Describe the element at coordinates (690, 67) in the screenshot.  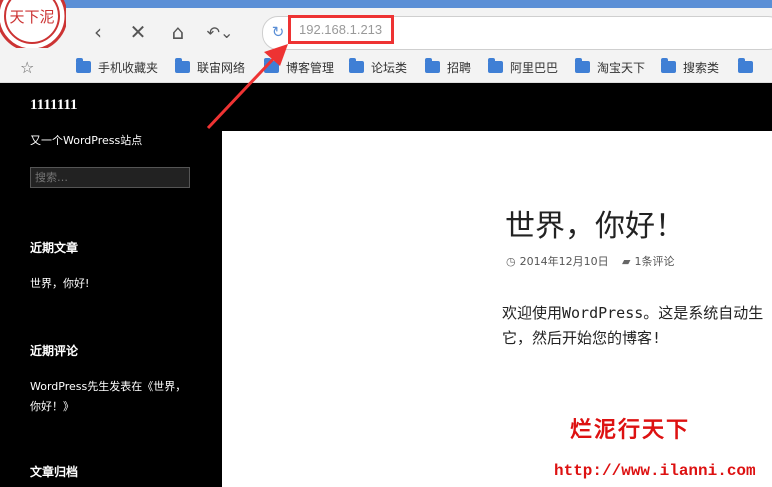
I see `bookmark-item: 搜索类` at that location.